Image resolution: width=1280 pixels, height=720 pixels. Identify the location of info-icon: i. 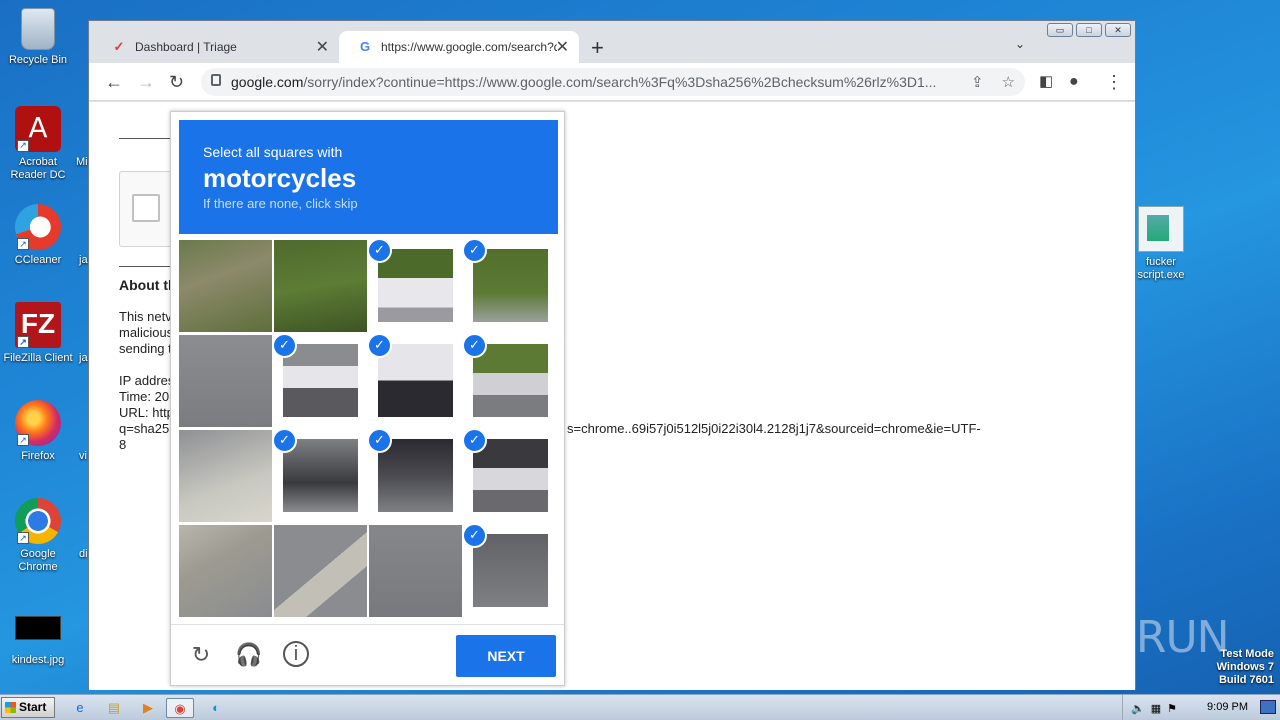
(296, 654).